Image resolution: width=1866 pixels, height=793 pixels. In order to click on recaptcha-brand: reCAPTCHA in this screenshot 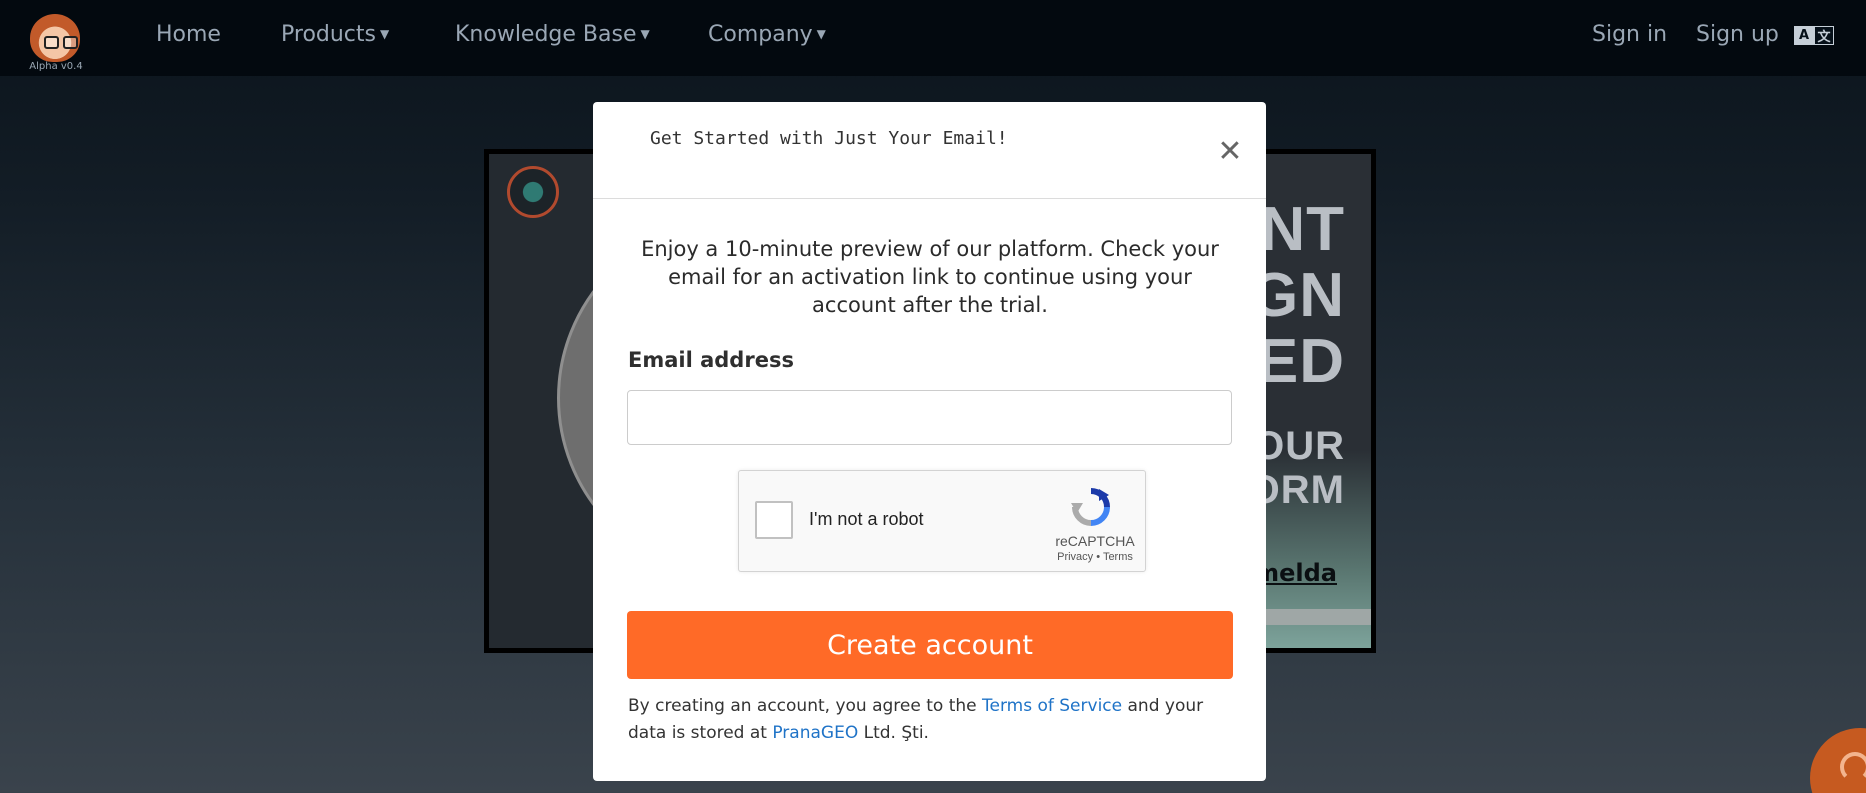, I will do `click(1095, 541)`.